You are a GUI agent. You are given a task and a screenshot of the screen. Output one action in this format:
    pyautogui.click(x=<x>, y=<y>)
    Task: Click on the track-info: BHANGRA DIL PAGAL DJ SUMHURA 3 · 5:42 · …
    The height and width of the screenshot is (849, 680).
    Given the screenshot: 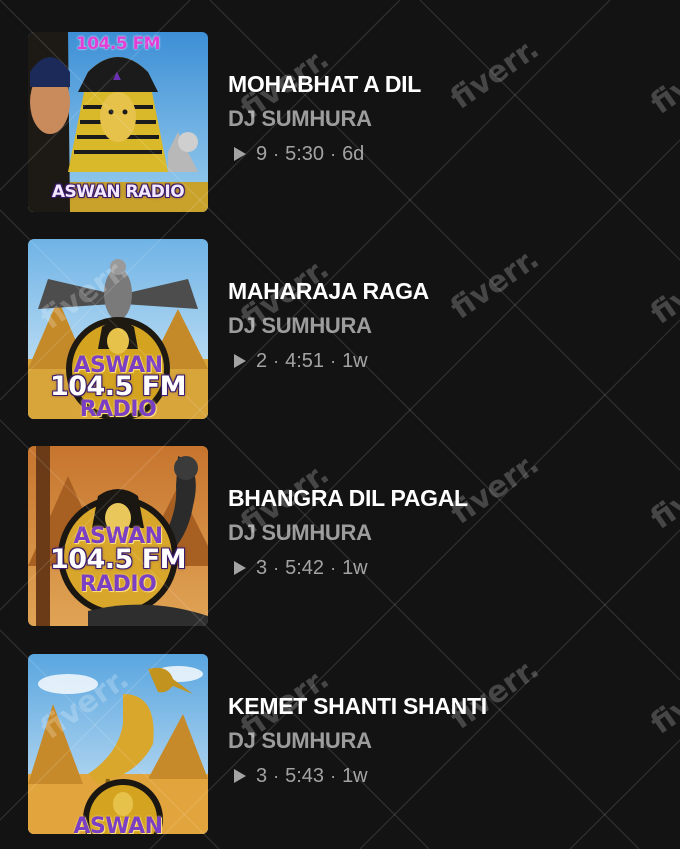 What is the action you would take?
    pyautogui.click(x=443, y=532)
    